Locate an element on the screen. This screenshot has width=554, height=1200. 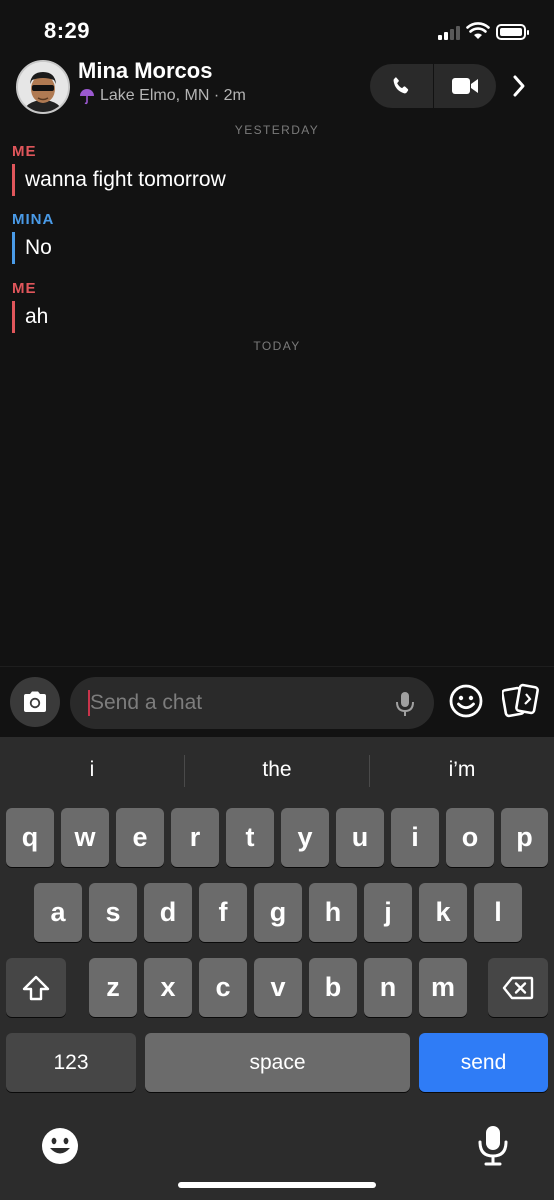
send-key: send is located at coordinates (483, 1062).